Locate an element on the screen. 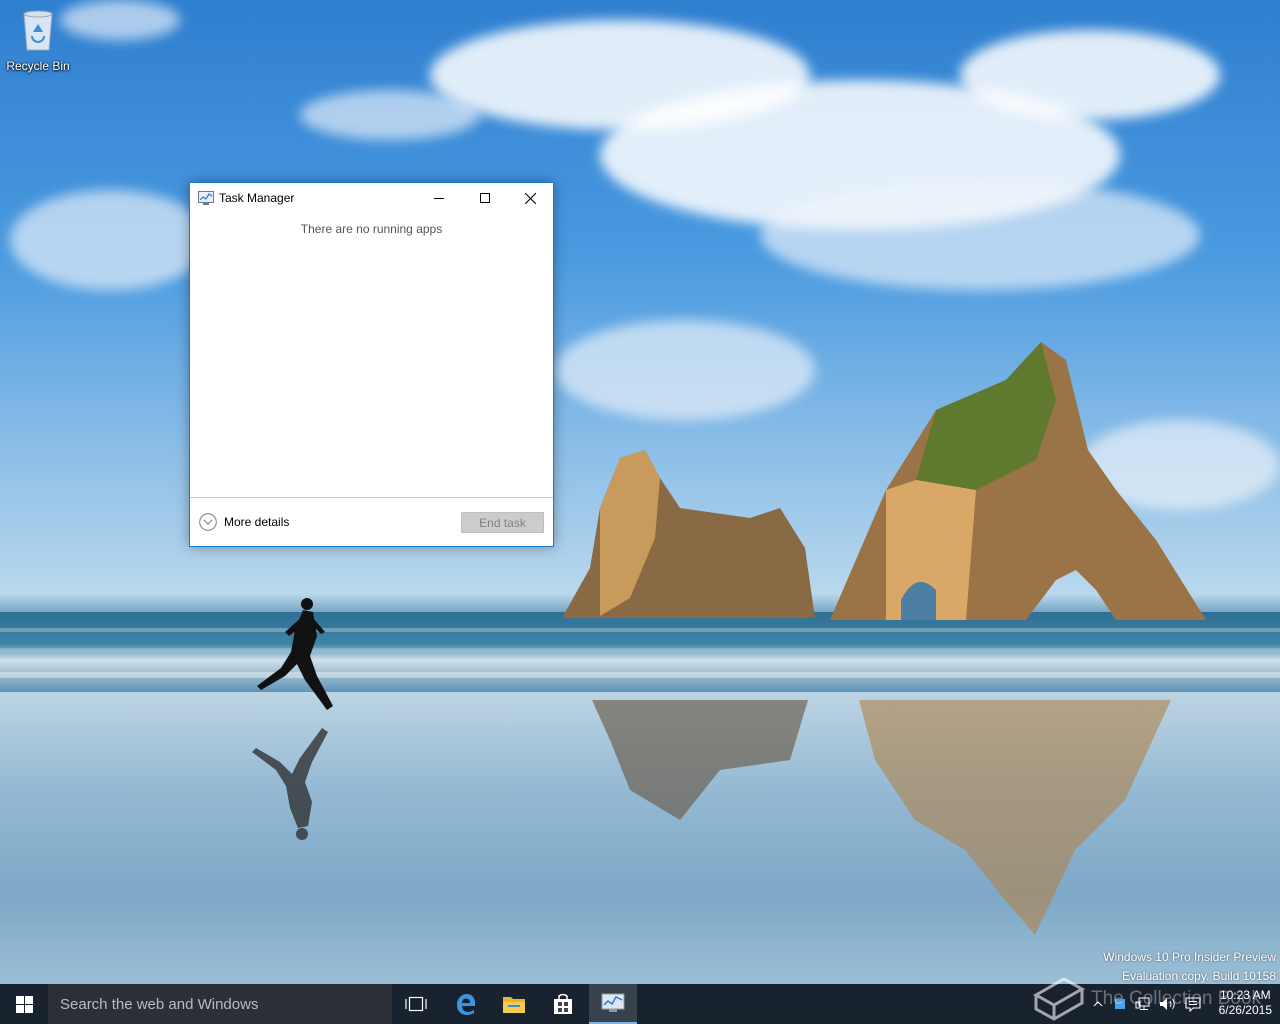 Image resolution: width=1280 pixels, height=1024 pixels. task-manager-taskbar-button is located at coordinates (613, 1004).